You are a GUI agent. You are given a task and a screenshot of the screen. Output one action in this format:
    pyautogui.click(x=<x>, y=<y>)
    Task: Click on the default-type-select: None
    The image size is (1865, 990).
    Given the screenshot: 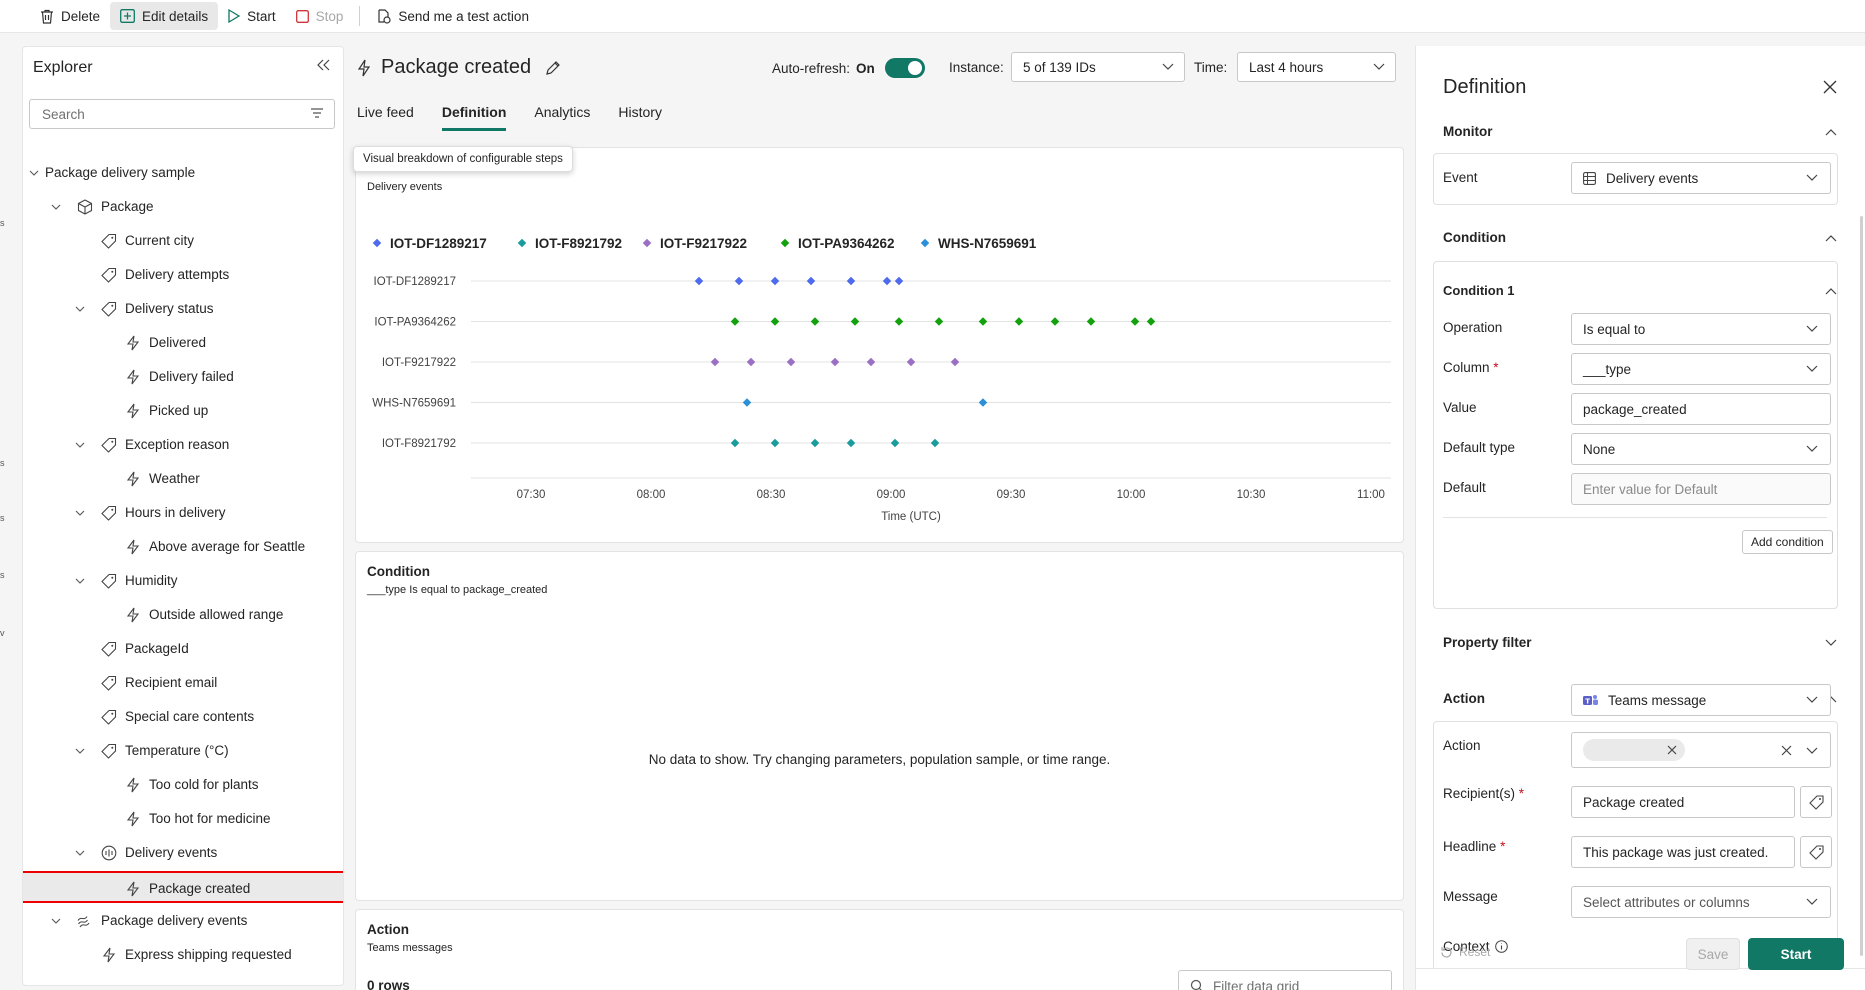 What is the action you would take?
    pyautogui.click(x=1701, y=449)
    